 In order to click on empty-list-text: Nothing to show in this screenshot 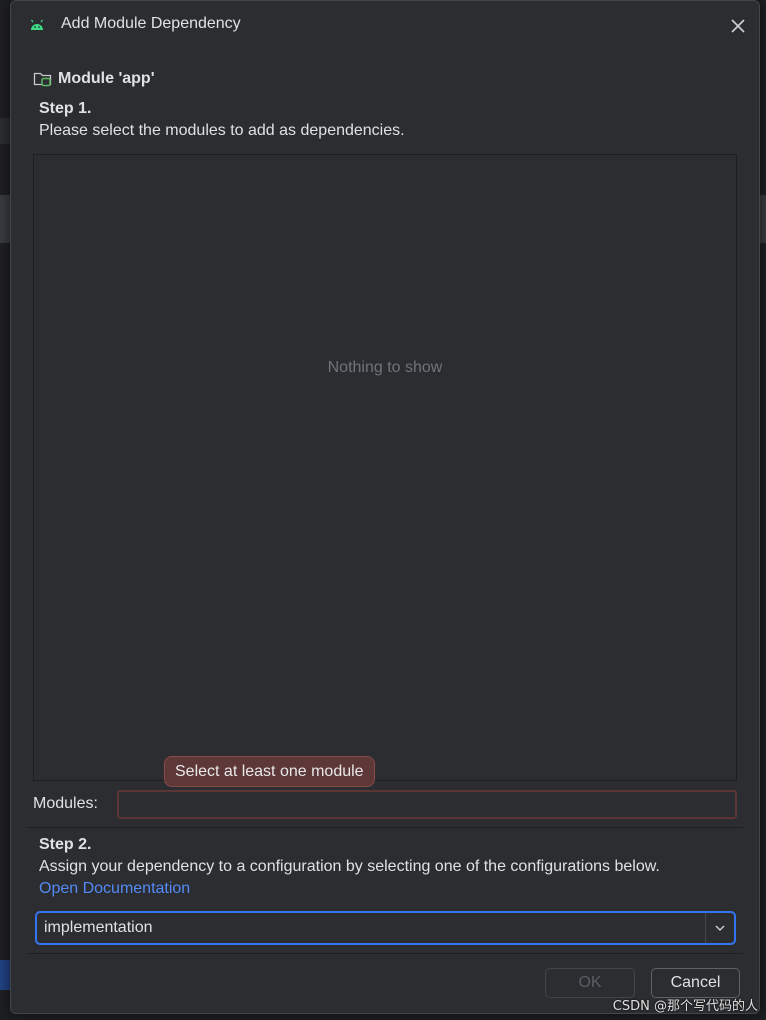, I will do `click(385, 367)`.